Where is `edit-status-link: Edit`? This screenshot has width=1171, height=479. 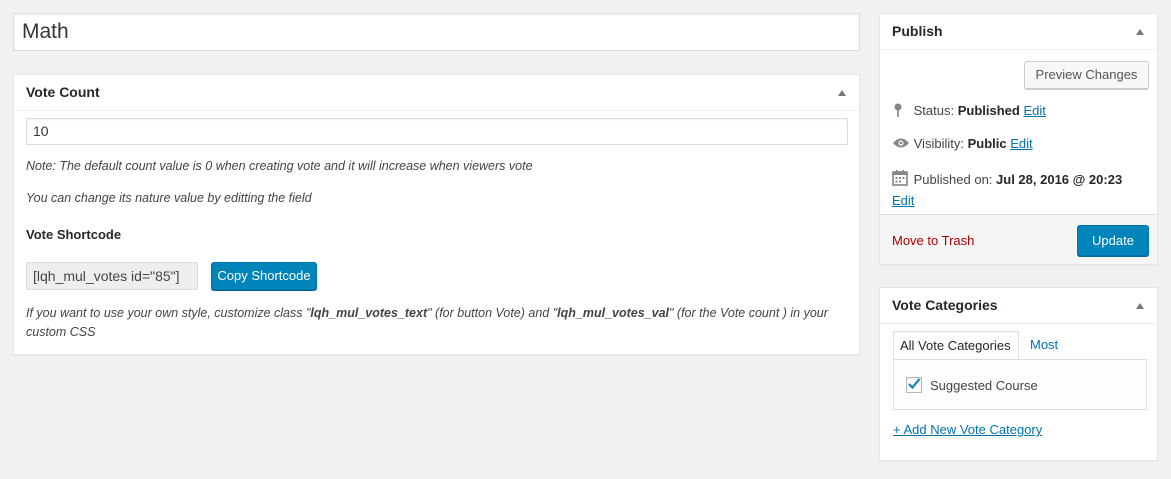 edit-status-link: Edit is located at coordinates (1034, 110).